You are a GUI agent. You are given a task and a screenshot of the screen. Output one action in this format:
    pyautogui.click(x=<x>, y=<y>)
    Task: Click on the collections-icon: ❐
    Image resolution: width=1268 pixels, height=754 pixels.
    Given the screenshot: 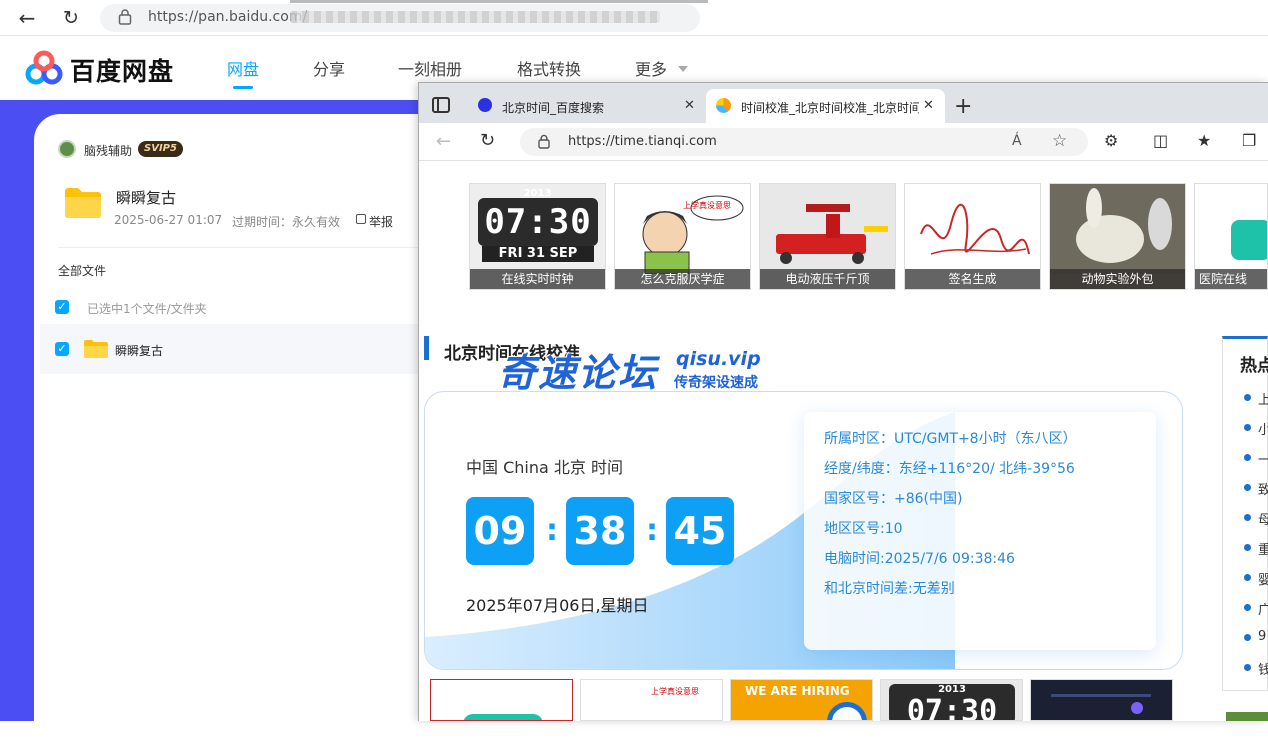 What is the action you would take?
    pyautogui.click(x=1249, y=140)
    